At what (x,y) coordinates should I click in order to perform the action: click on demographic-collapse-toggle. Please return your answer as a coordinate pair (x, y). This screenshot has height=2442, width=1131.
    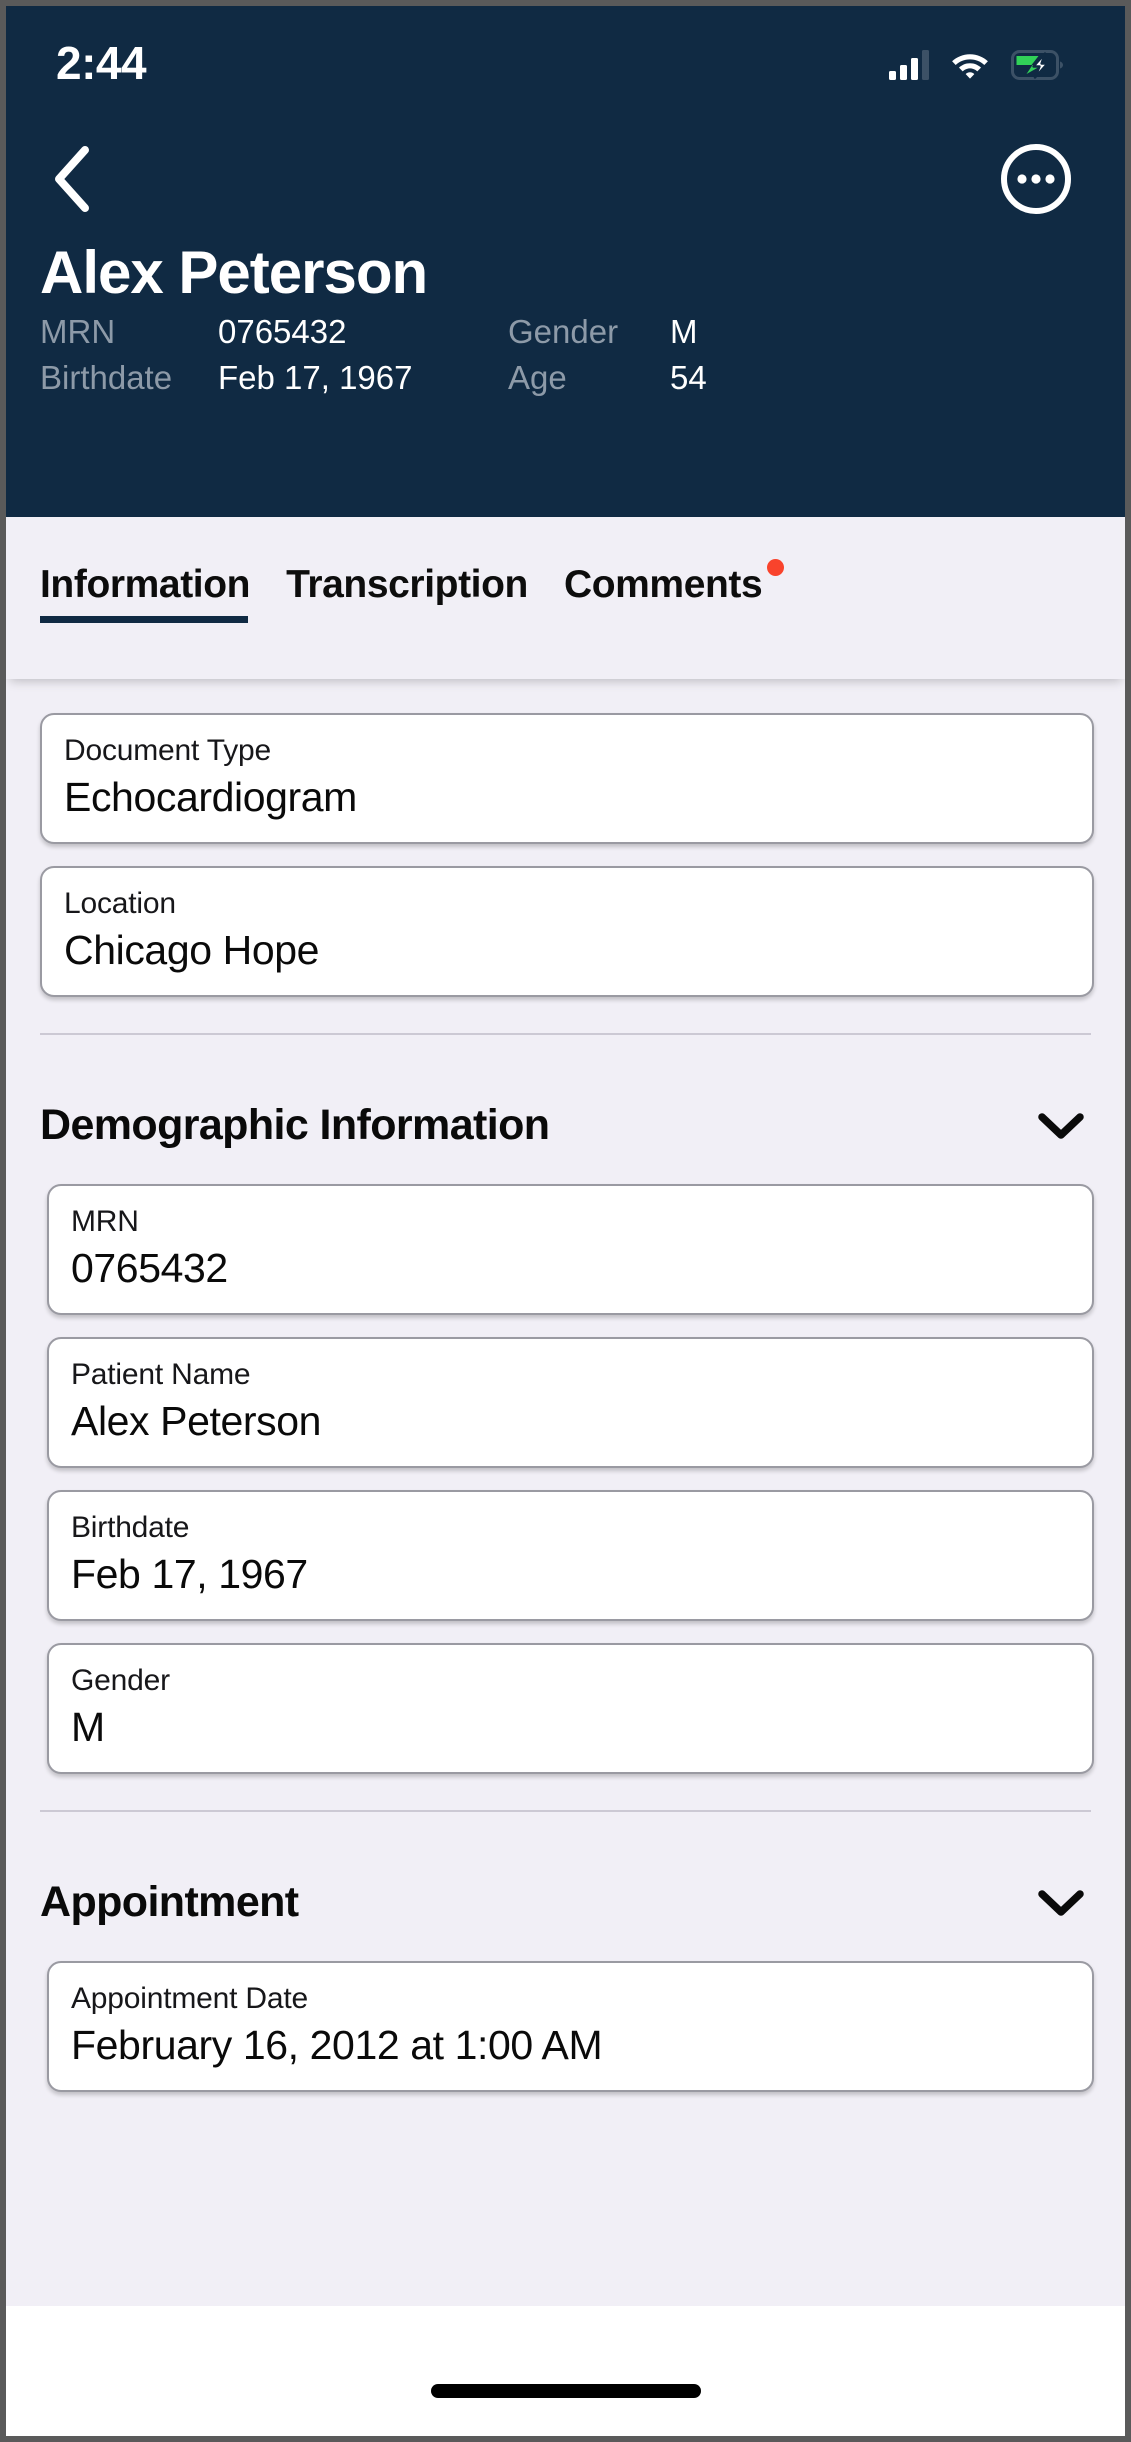
    Looking at the image, I should click on (1061, 1126).